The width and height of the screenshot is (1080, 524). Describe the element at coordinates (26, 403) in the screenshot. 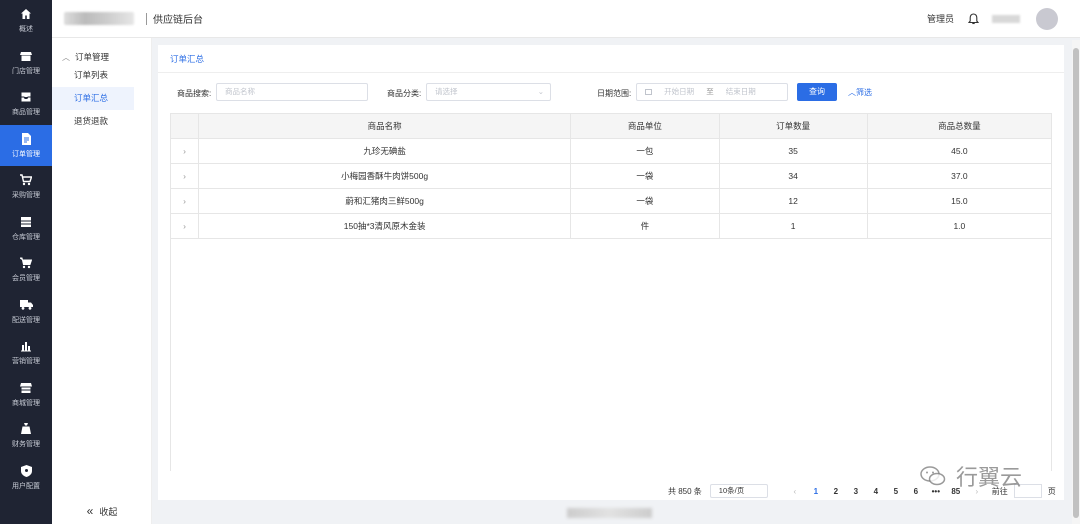

I see `sidebar-item-label: 商城管理` at that location.